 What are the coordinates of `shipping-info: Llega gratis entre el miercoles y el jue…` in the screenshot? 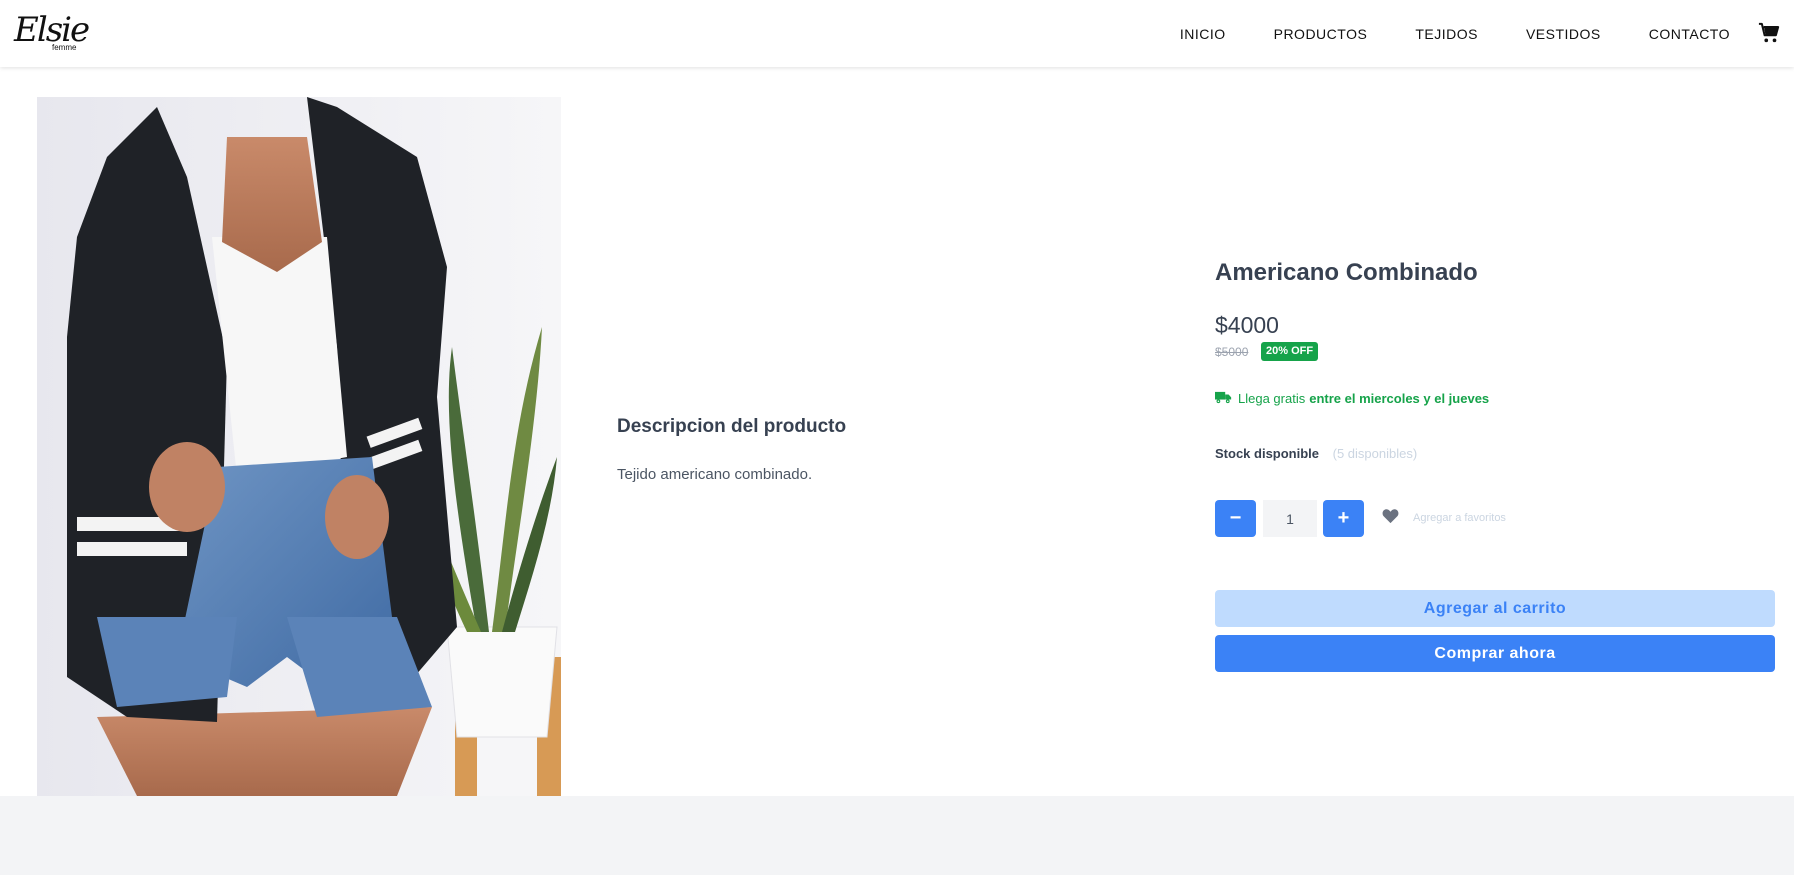 It's located at (1352, 398).